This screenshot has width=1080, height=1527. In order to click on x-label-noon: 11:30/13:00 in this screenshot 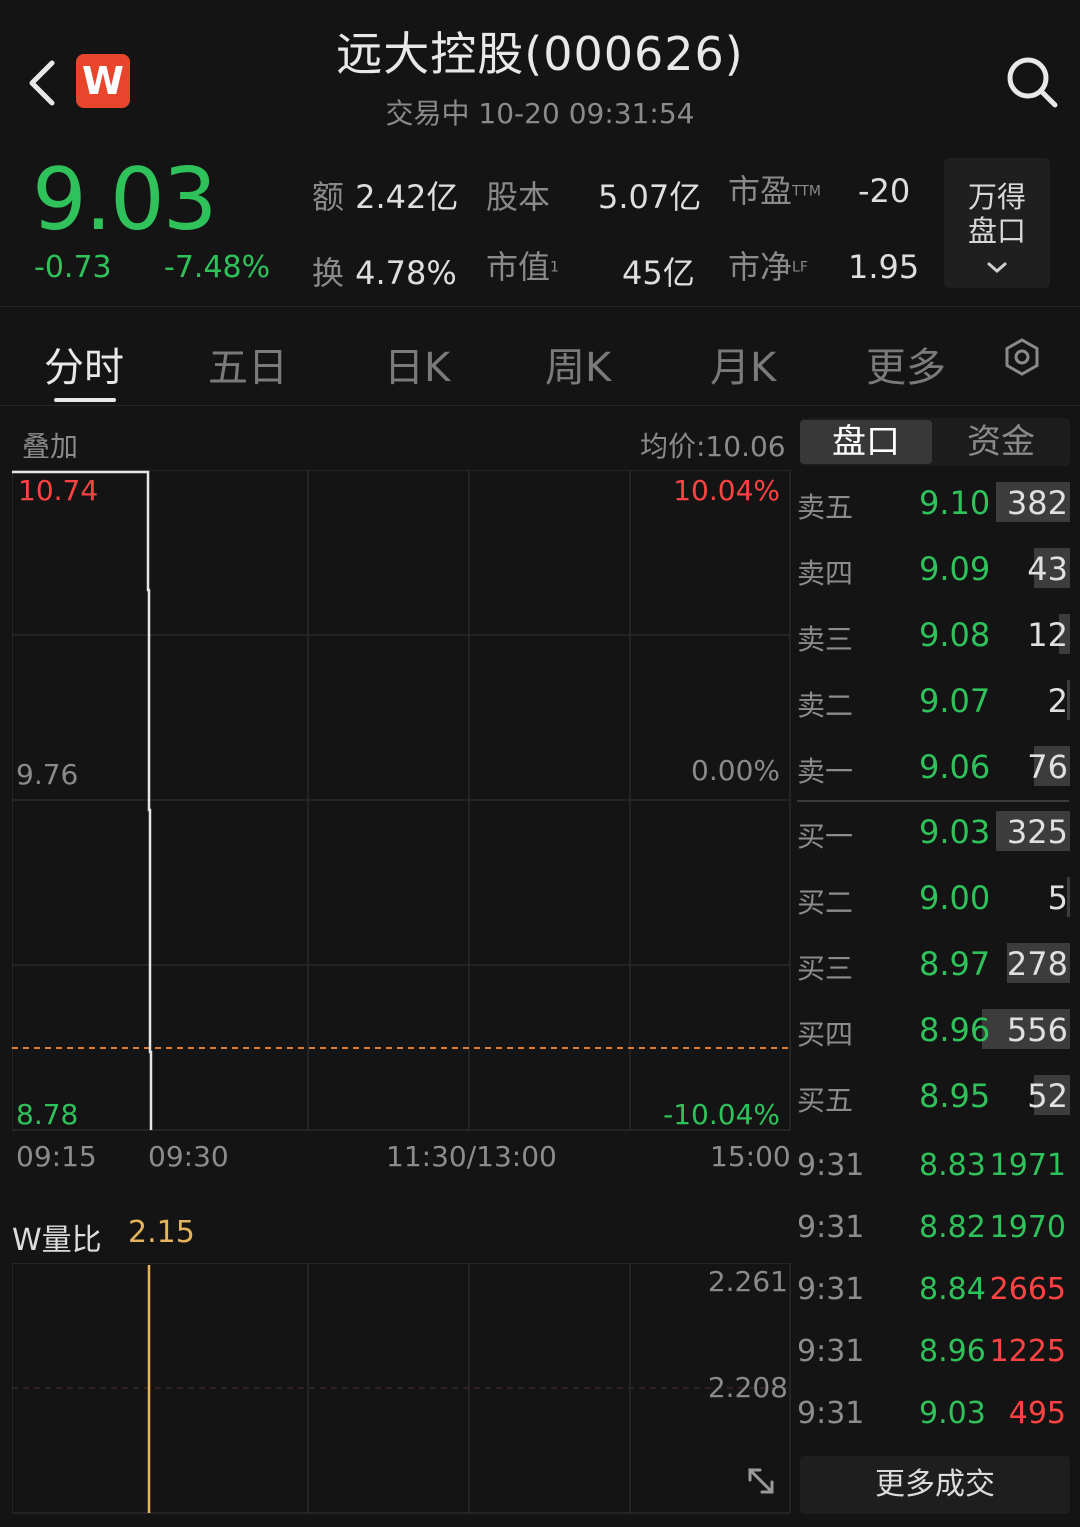, I will do `click(471, 1156)`.